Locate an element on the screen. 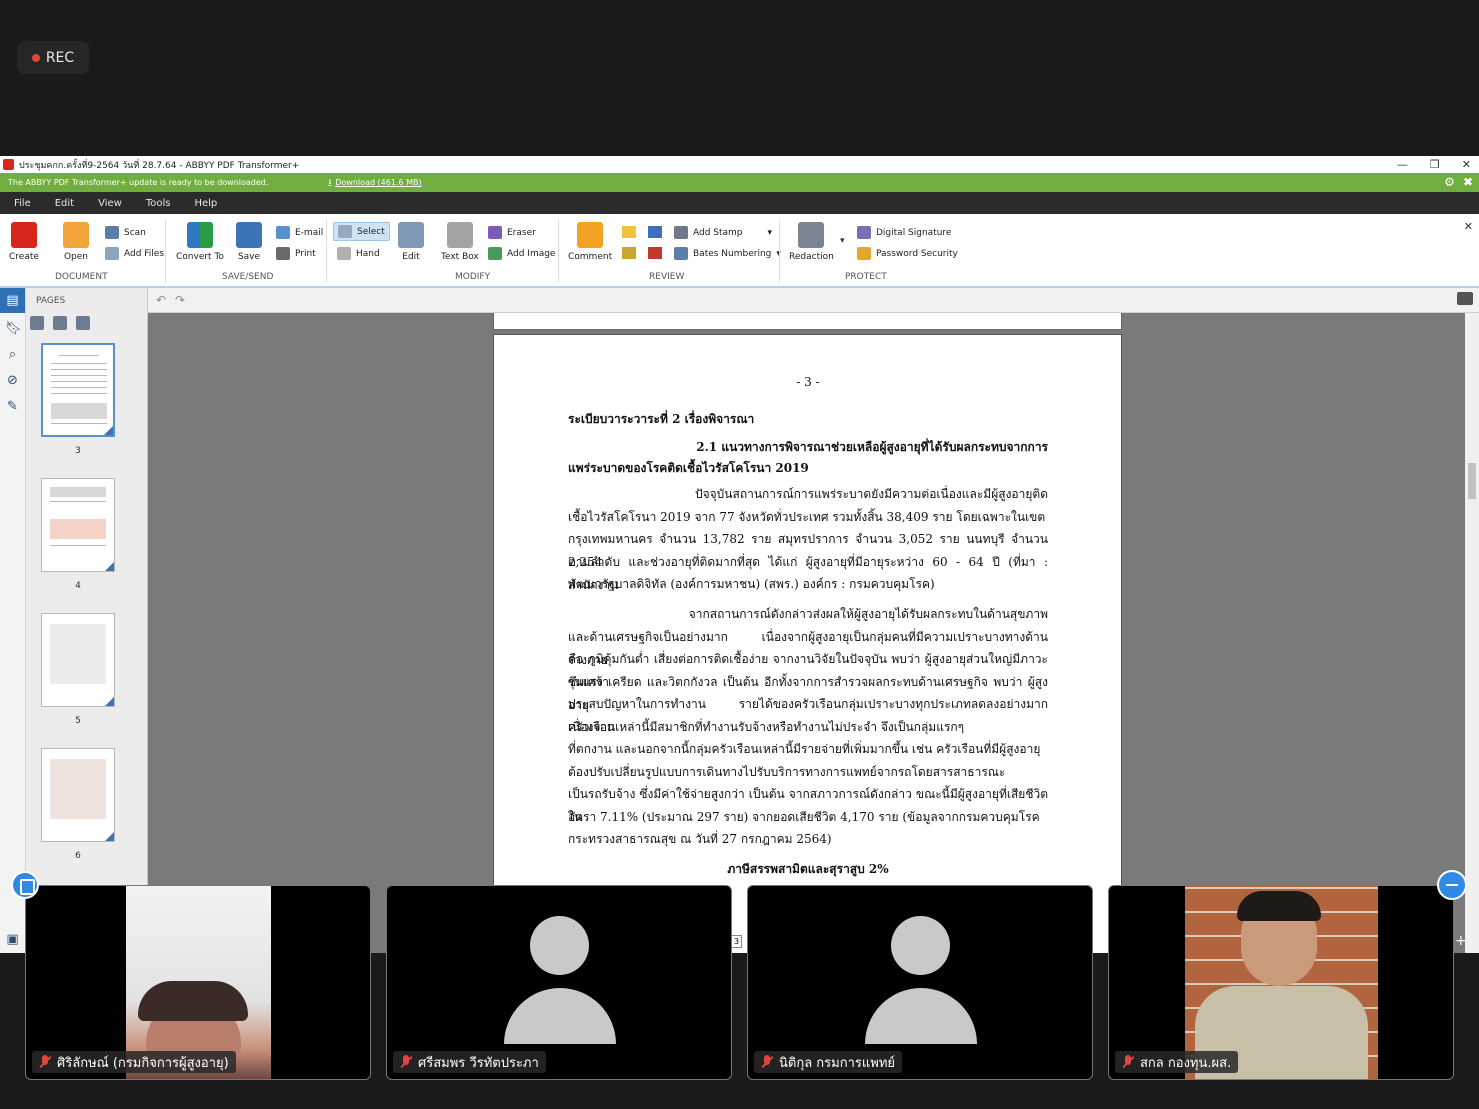  comment-note-icon is located at coordinates (590, 235).